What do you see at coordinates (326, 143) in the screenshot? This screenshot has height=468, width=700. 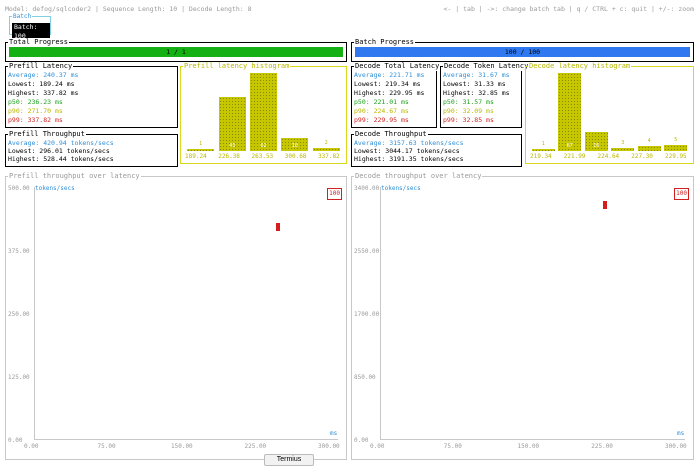 I see `prefill-hist-bar-label: 2` at bounding box center [326, 143].